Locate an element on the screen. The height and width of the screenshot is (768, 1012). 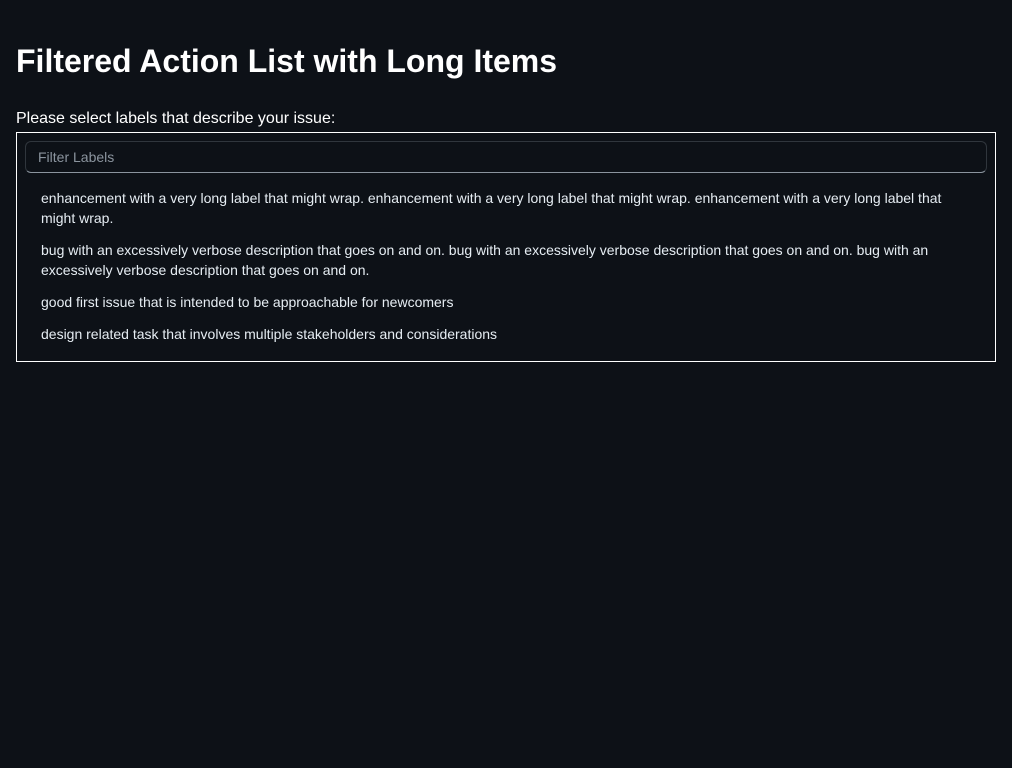
filter-labels-input is located at coordinates (506, 157).